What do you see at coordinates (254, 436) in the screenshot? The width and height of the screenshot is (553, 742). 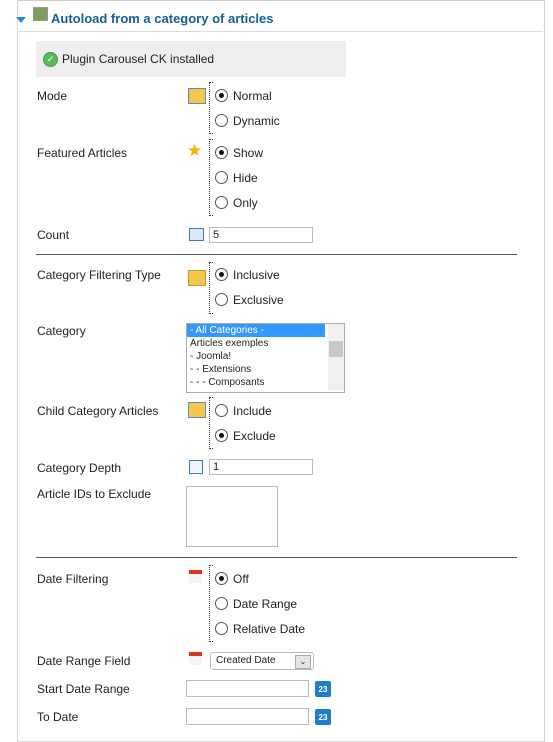 I see `exclude-label: Exclude` at bounding box center [254, 436].